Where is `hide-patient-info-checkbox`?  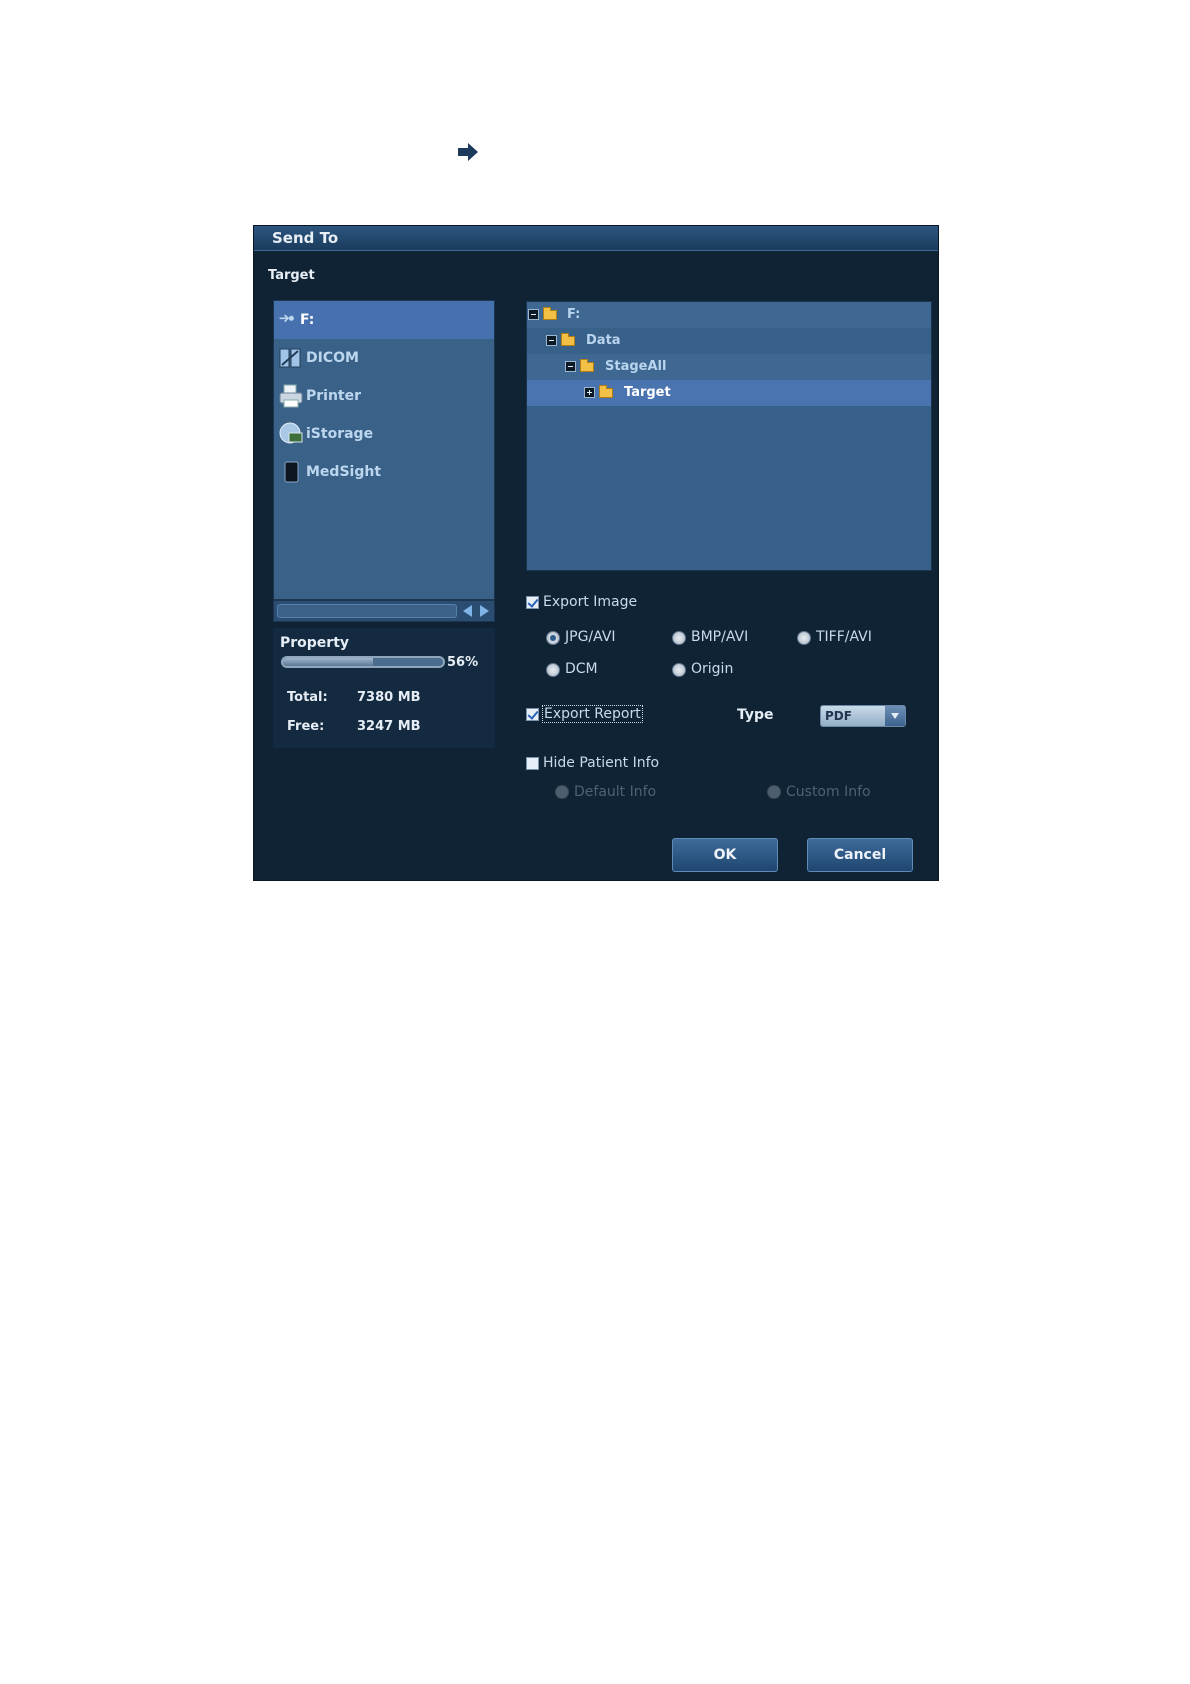 hide-patient-info-checkbox is located at coordinates (532, 763).